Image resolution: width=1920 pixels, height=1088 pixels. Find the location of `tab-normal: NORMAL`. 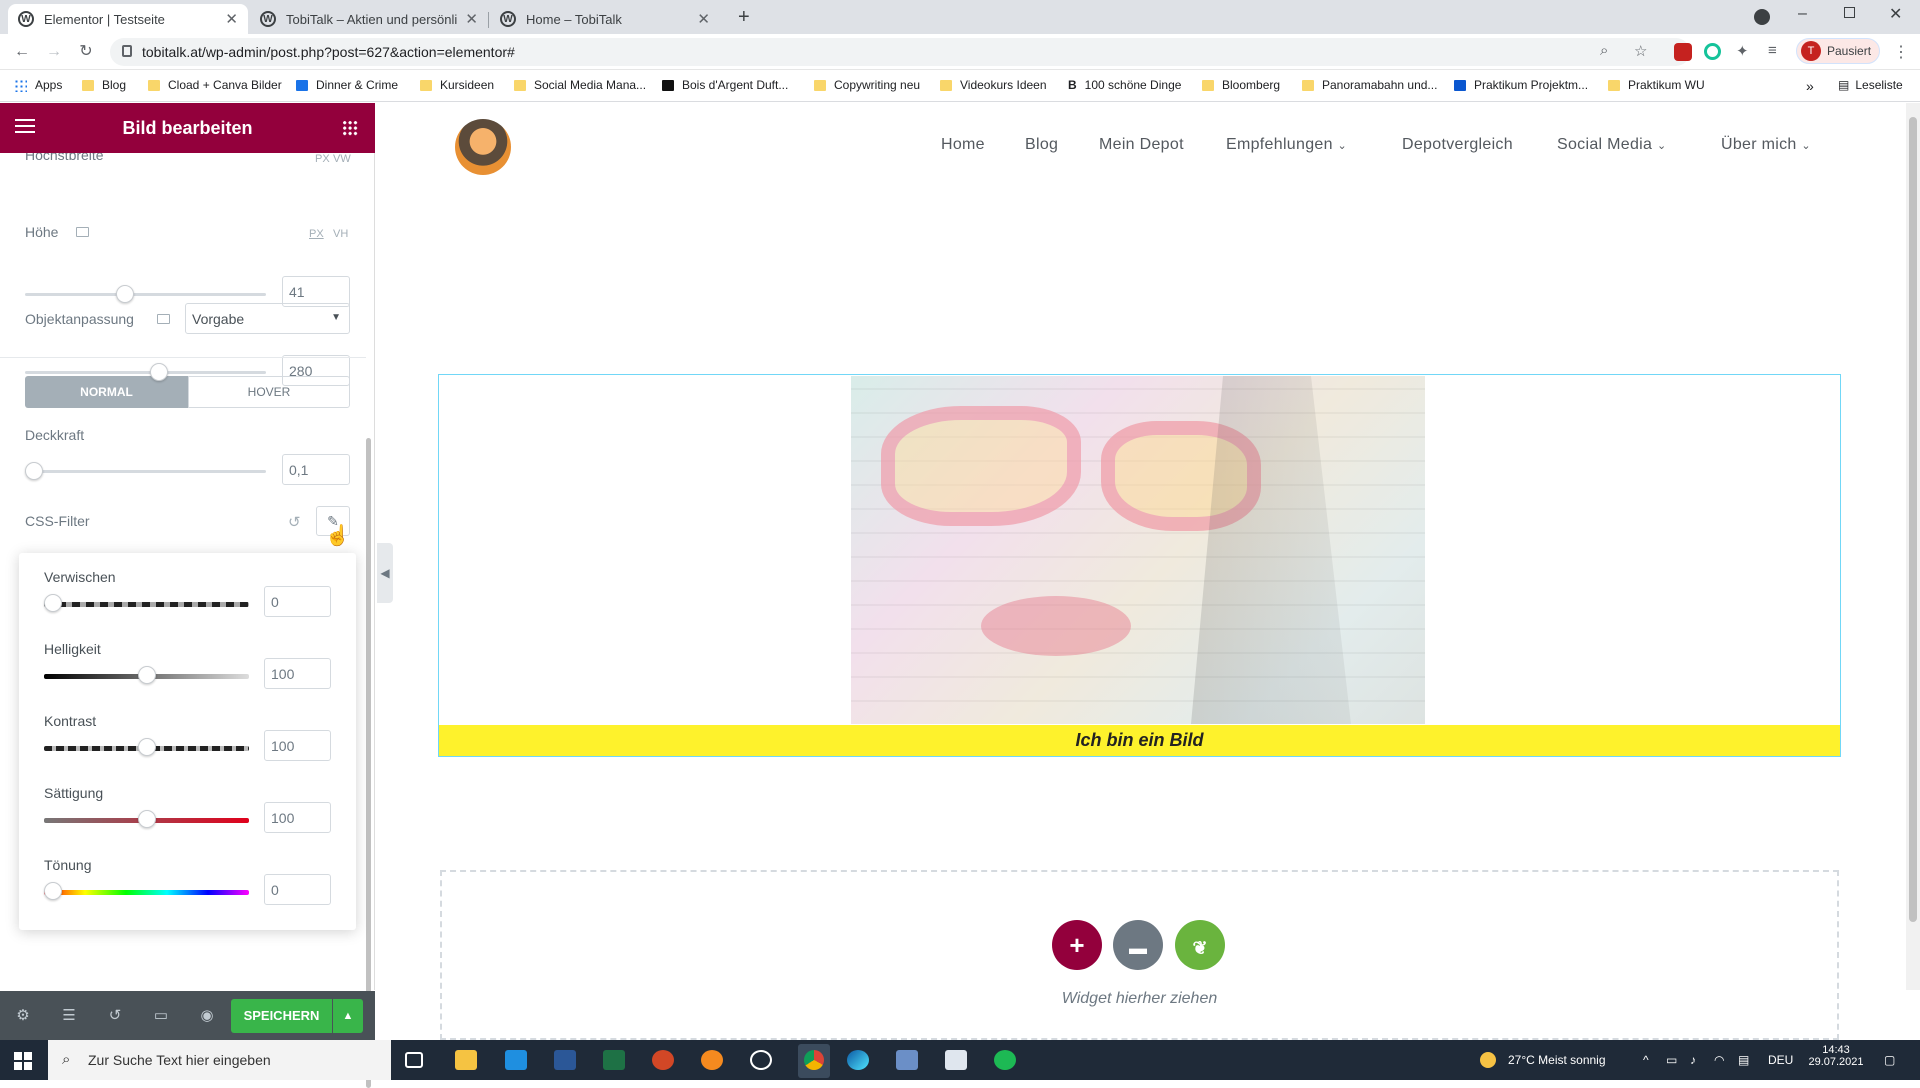

tab-normal: NORMAL is located at coordinates (106, 392).